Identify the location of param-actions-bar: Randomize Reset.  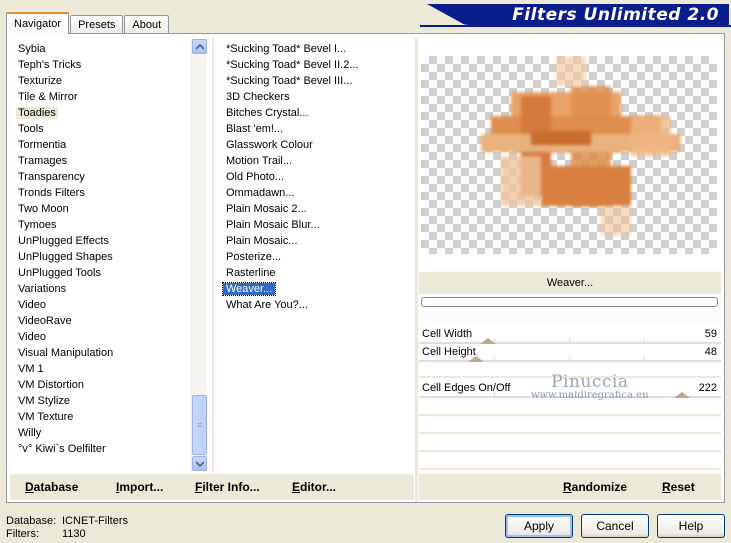
(570, 487).